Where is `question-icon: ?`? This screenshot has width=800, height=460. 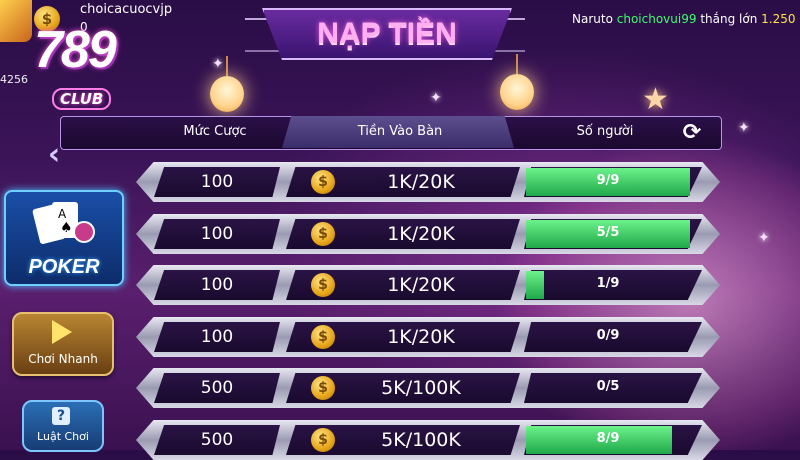 question-icon: ? is located at coordinates (61, 416).